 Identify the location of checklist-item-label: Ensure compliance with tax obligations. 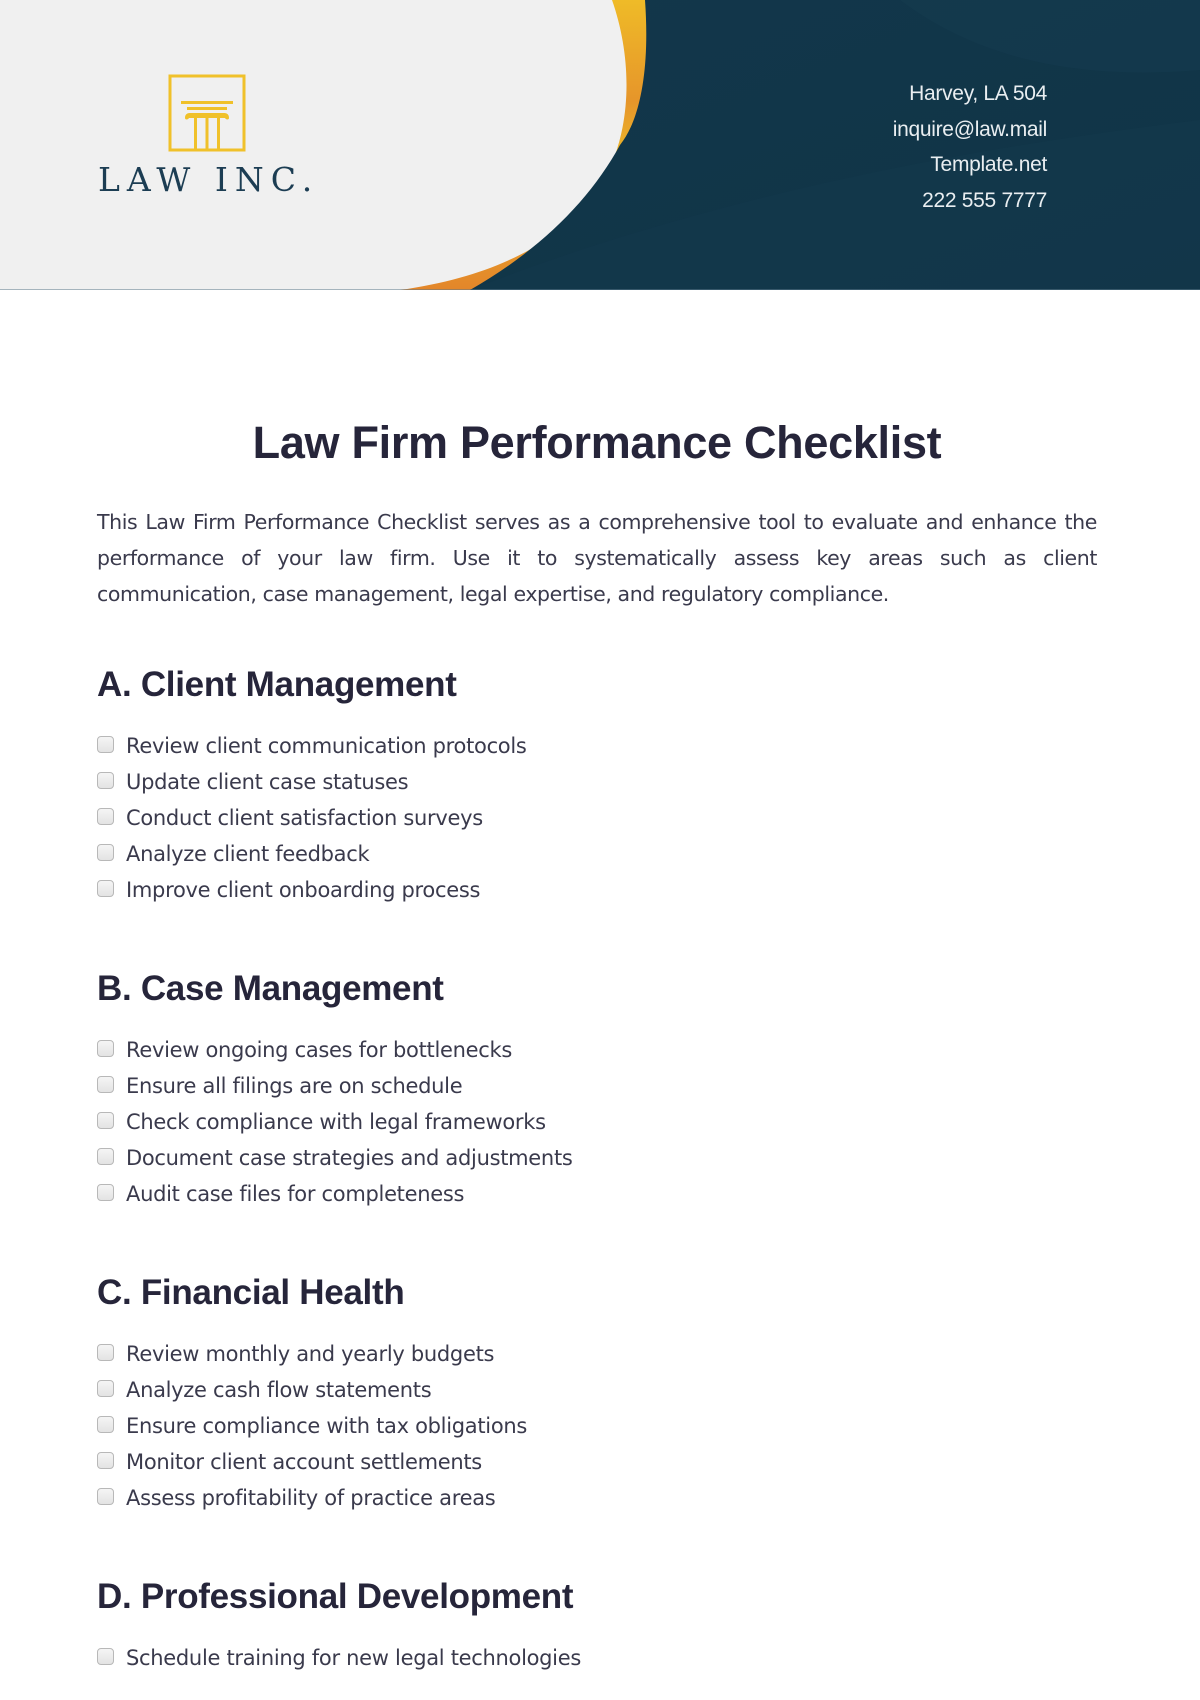
(327, 1426).